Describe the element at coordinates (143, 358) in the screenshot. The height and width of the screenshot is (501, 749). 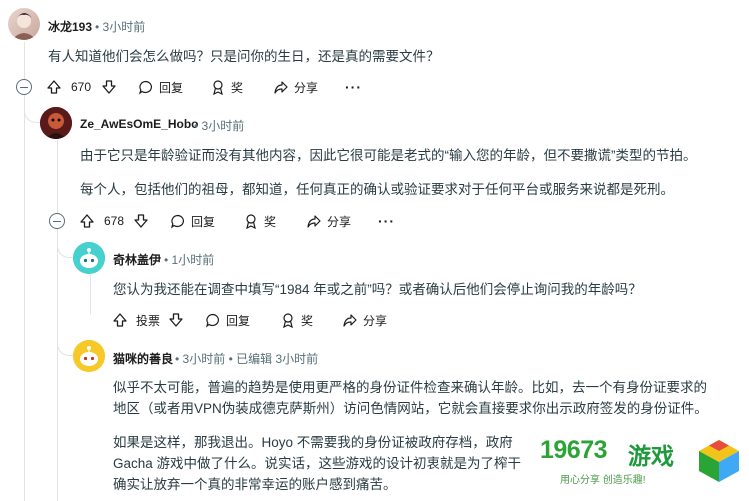
I see `username: 猫咪的善良` at that location.